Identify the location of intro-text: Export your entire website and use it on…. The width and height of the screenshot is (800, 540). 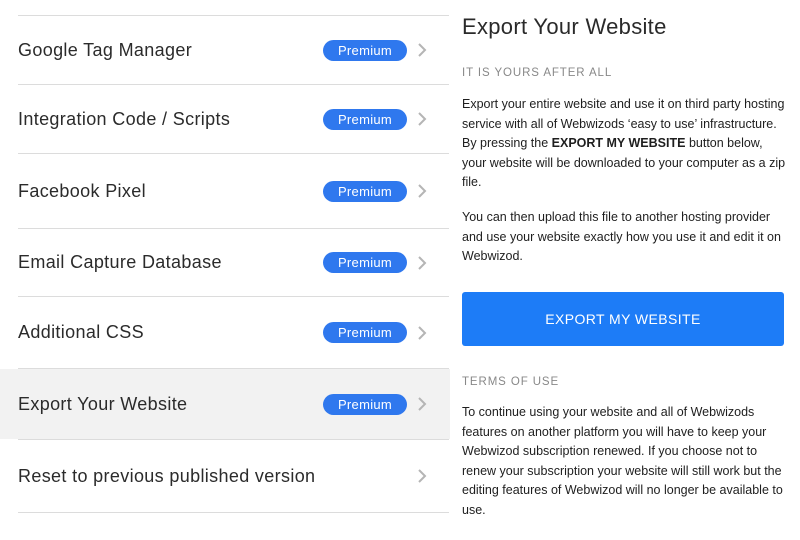
(624, 143).